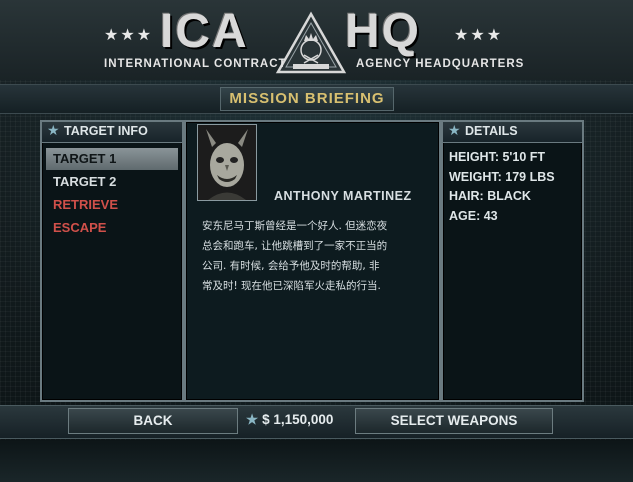  I want to click on page-title: MISSION BRIEFING, so click(307, 98).